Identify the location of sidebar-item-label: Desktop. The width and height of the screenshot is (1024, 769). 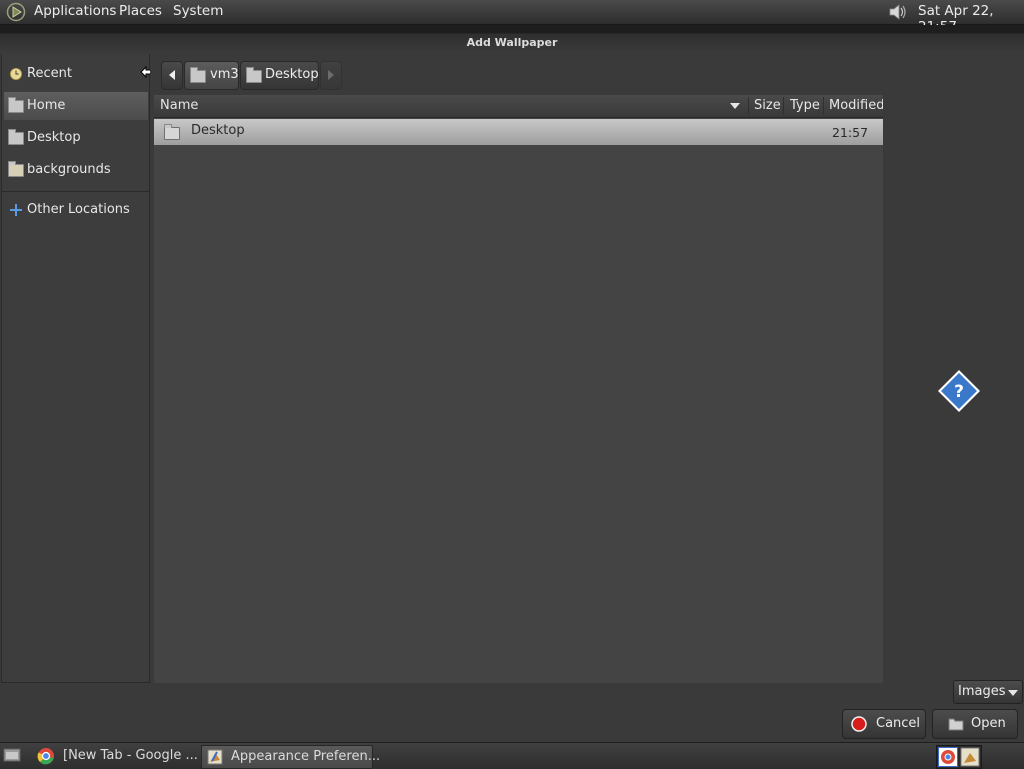
(54, 137).